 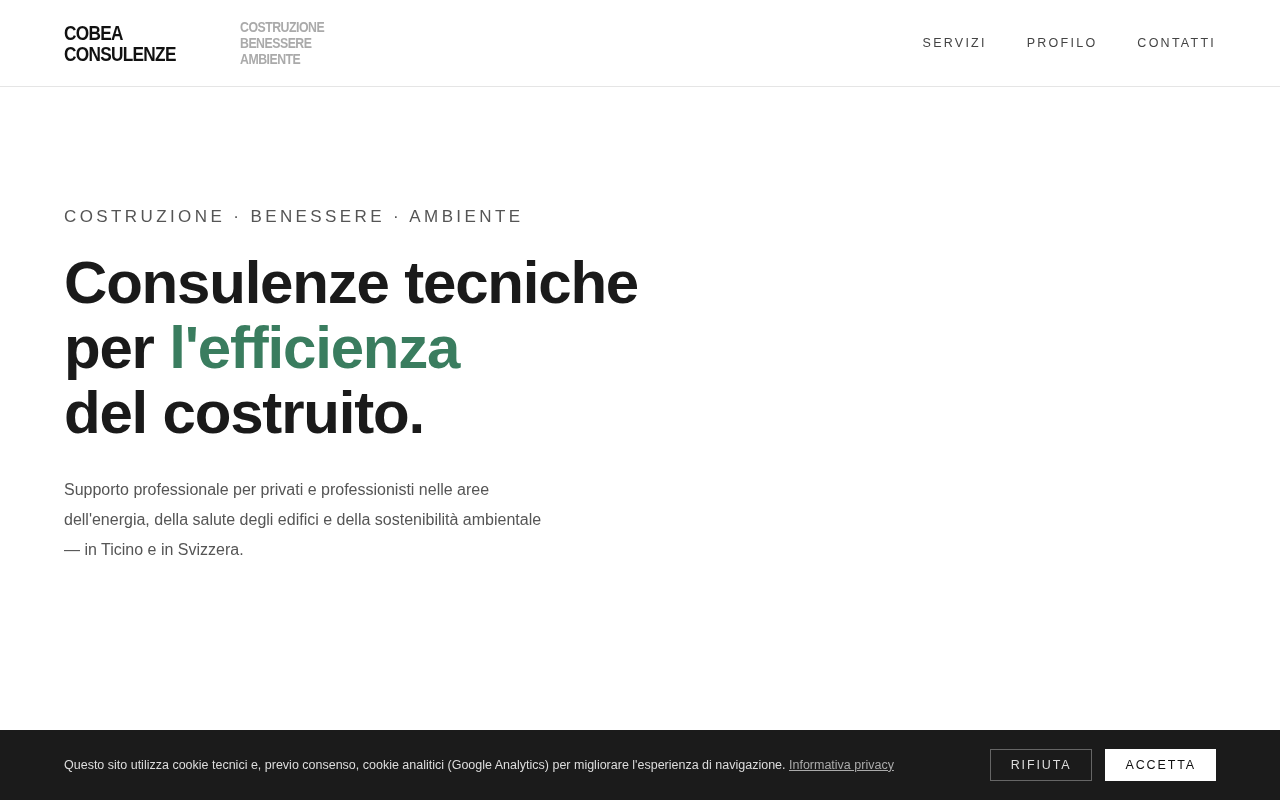 What do you see at coordinates (479, 765) in the screenshot?
I see `cookie-text: Questo sito utilizza cookie tecnici e, previo consenso, cookie analitici (Google Analytics) per migliorare l'esperienza di navigazione. Informativa privacy` at bounding box center [479, 765].